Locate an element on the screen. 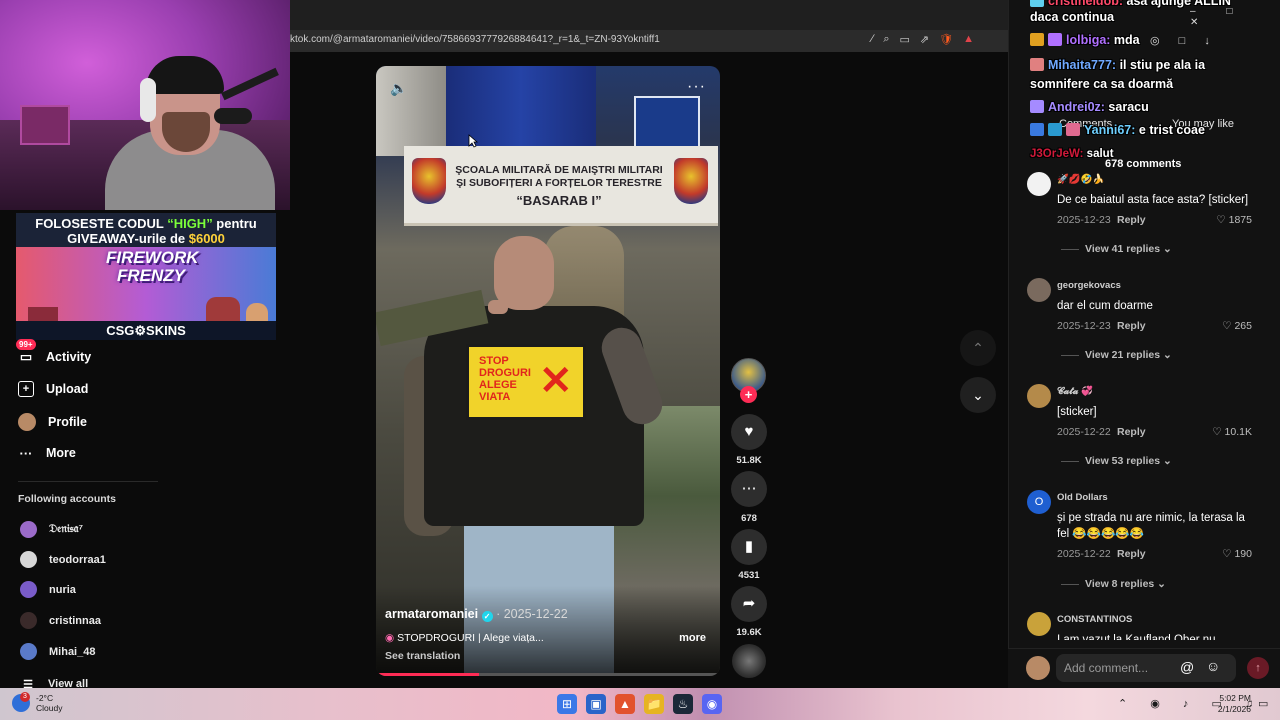  following-item: cristinnaa is located at coordinates (60, 620).